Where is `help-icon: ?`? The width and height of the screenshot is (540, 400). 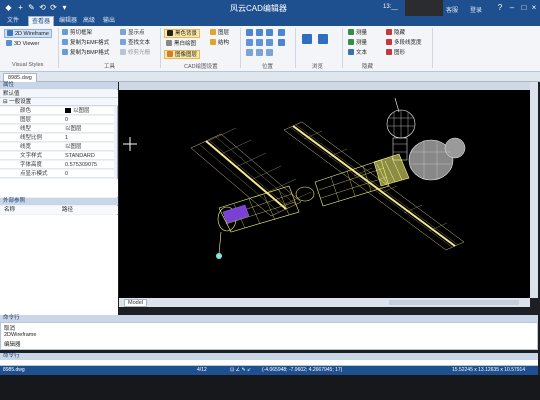
help-icon: ? is located at coordinates (500, 7).